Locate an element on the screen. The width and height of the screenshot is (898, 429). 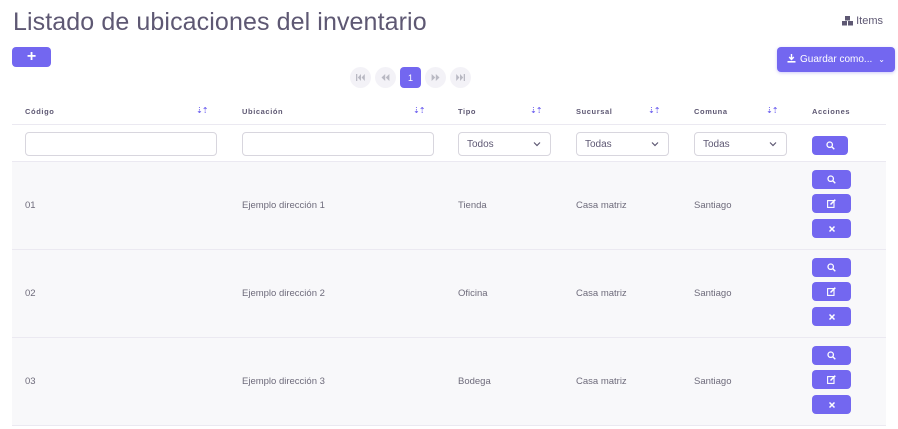
column-header-codigo: Código is located at coordinates (39, 111).